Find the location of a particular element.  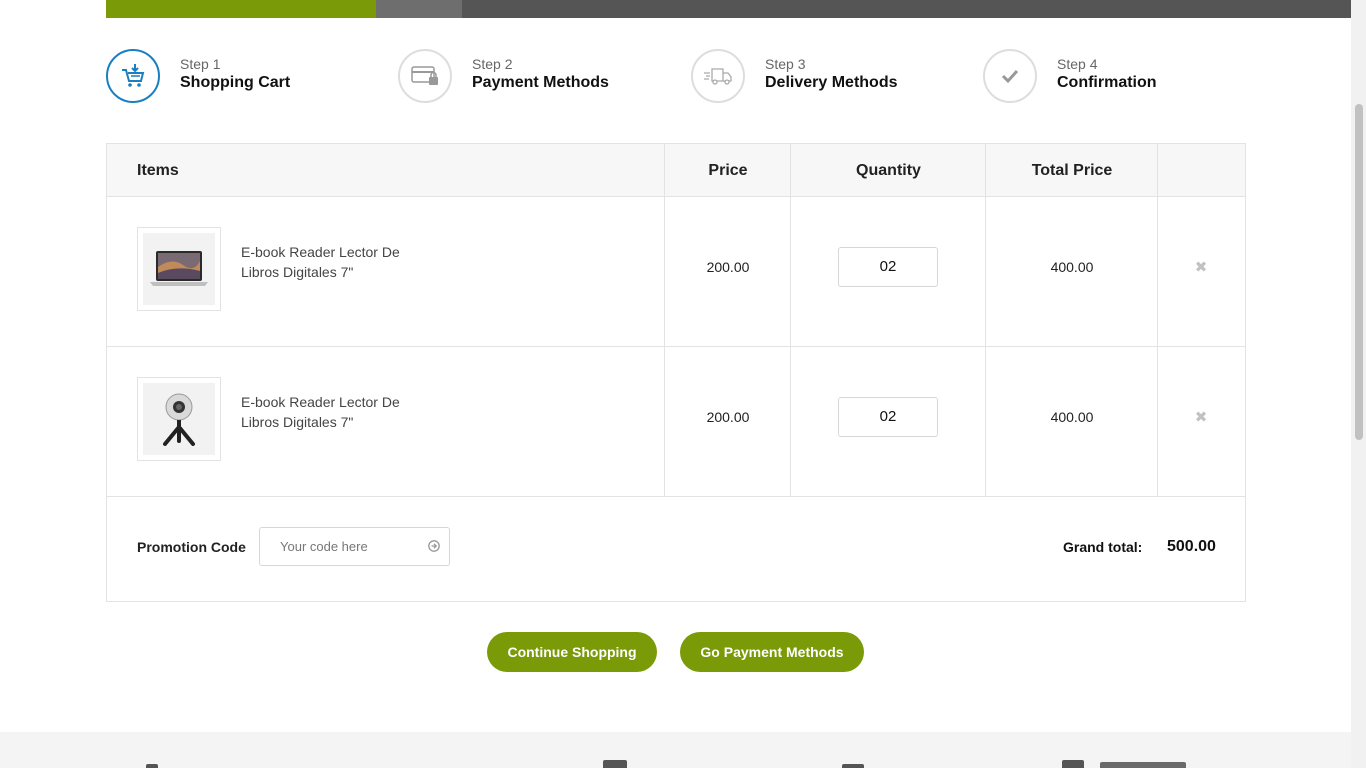

truck-icon is located at coordinates (718, 76).